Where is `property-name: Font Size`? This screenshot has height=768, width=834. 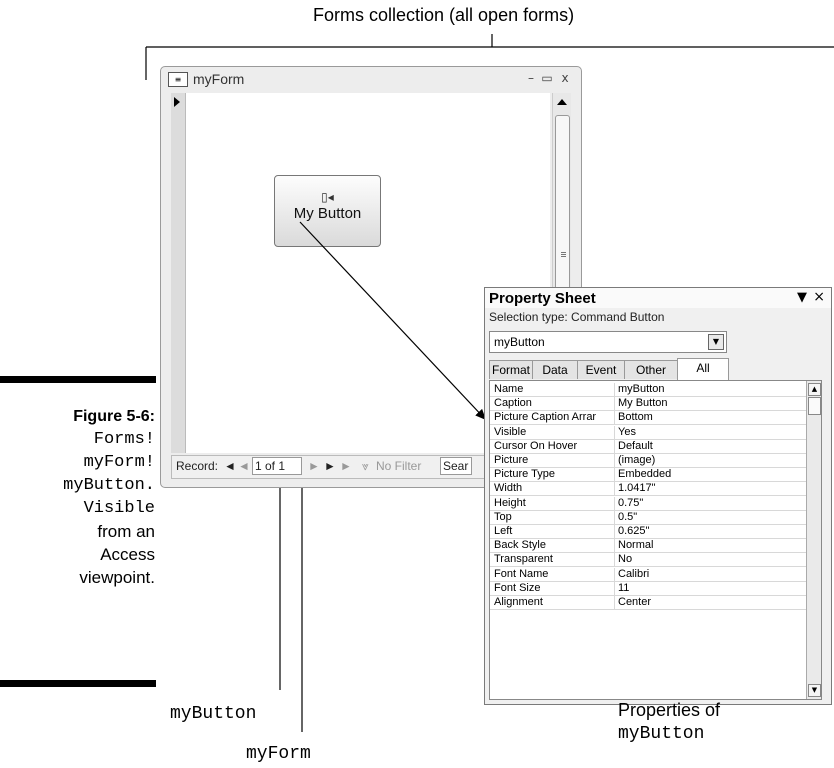 property-name: Font Size is located at coordinates (517, 587).